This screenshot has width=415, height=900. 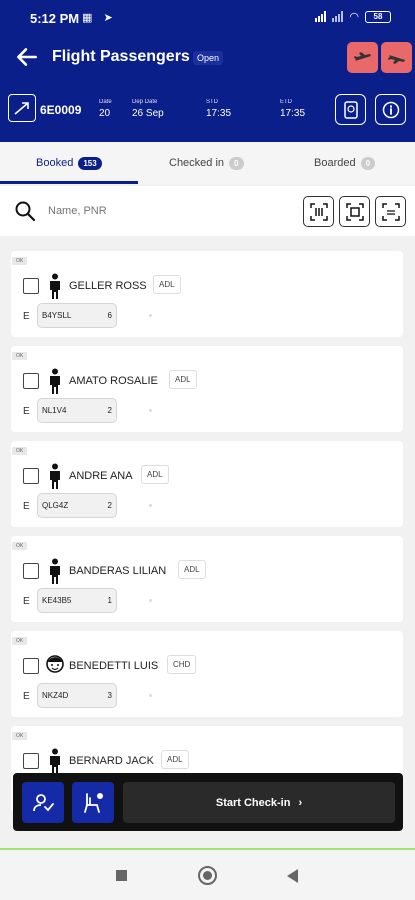 I want to click on mrz-scan-button, so click(x=390, y=211).